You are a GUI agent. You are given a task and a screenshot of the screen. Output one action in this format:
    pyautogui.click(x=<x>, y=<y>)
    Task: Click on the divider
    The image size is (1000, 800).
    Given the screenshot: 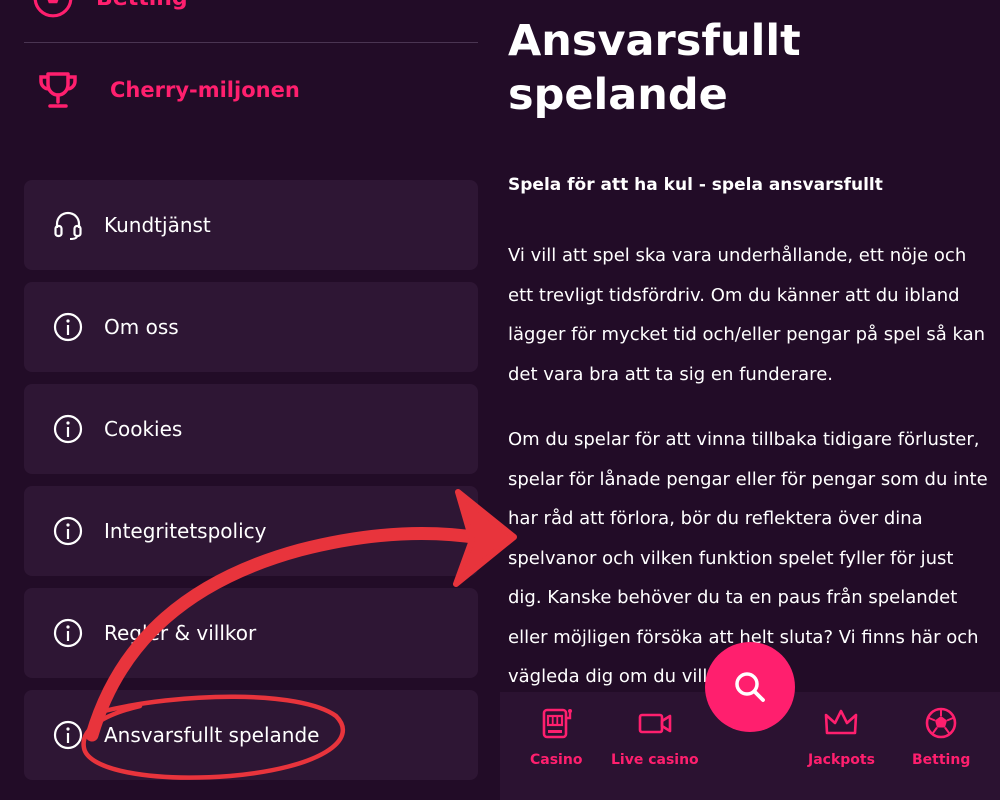 What is the action you would take?
    pyautogui.click(x=251, y=42)
    